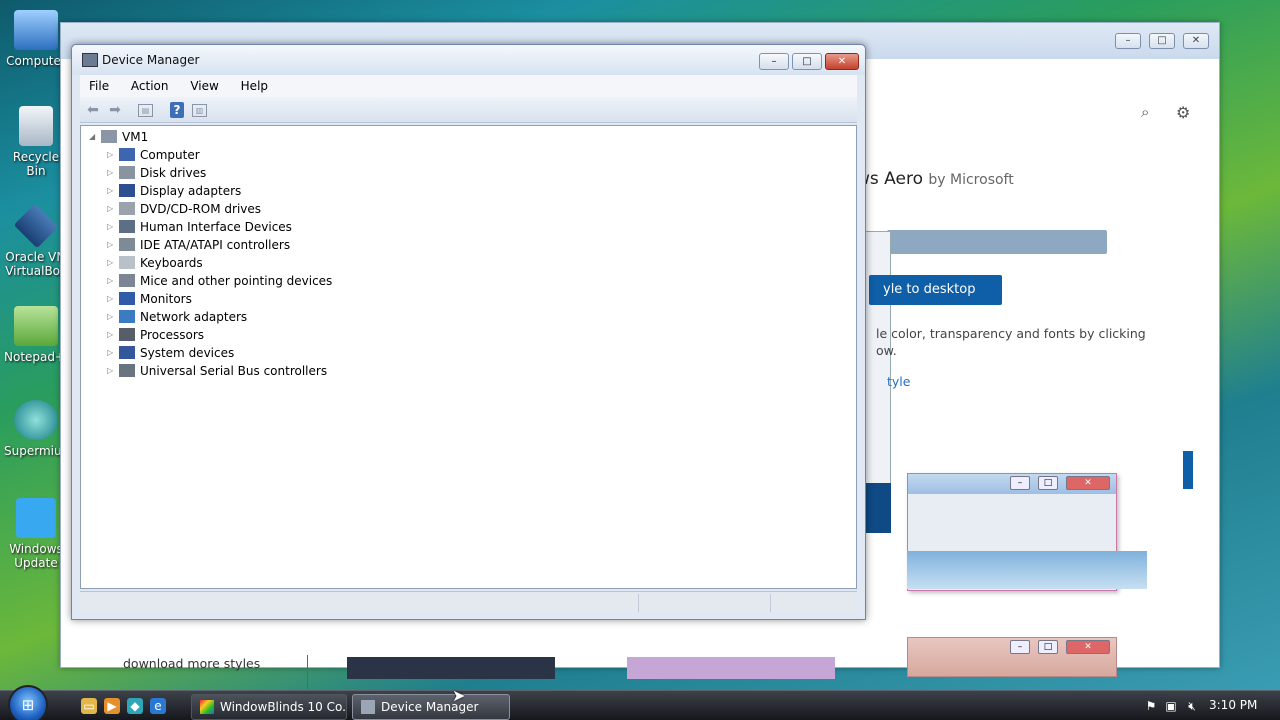 This screenshot has height=720, width=1280. I want to click on tree-item-label: Computer, so click(170, 155).